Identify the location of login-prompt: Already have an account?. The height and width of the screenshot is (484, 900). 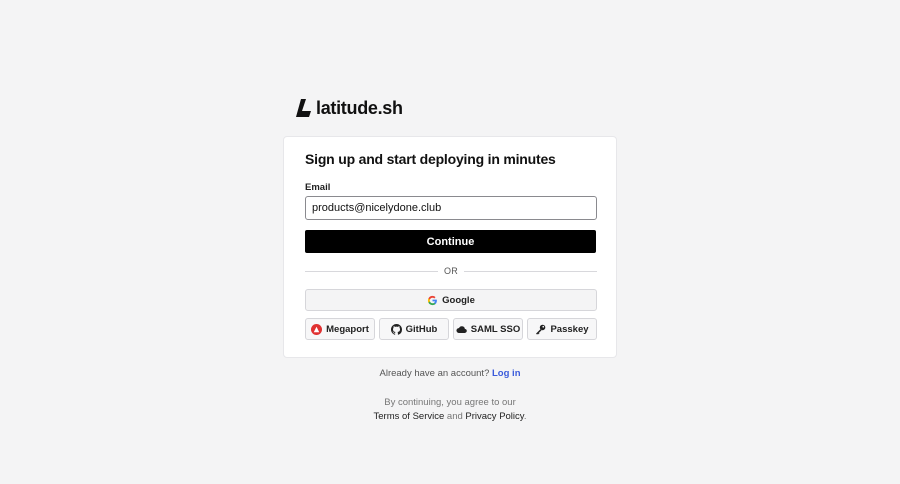
(434, 373).